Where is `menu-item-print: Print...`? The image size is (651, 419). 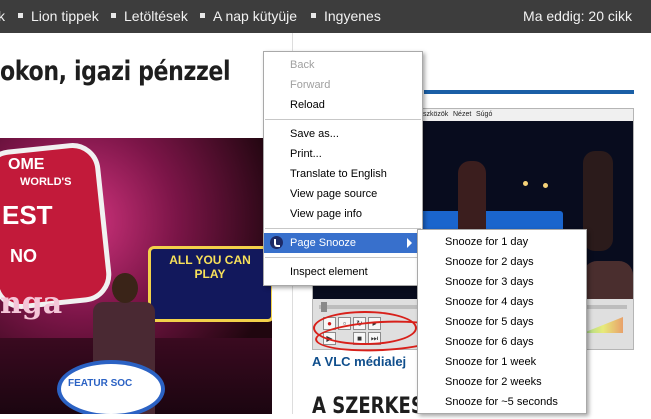 menu-item-print: Print... is located at coordinates (343, 154).